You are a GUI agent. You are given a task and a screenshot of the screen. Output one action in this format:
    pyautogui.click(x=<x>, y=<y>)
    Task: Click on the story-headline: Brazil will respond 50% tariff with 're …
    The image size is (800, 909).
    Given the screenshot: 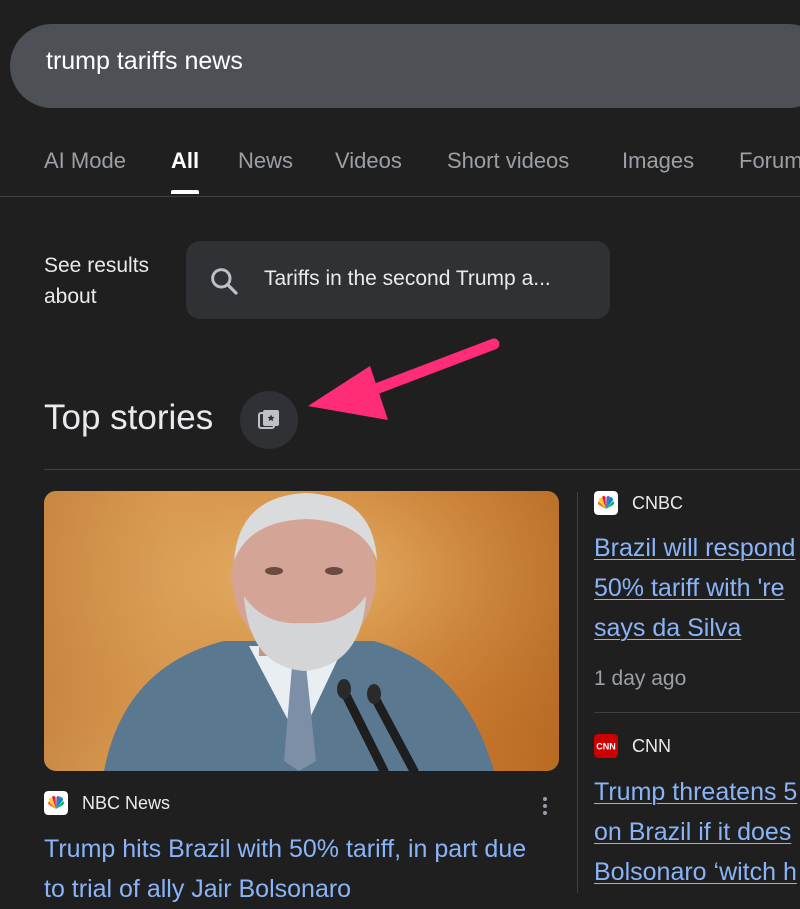 What is the action you would take?
    pyautogui.click(x=697, y=588)
    